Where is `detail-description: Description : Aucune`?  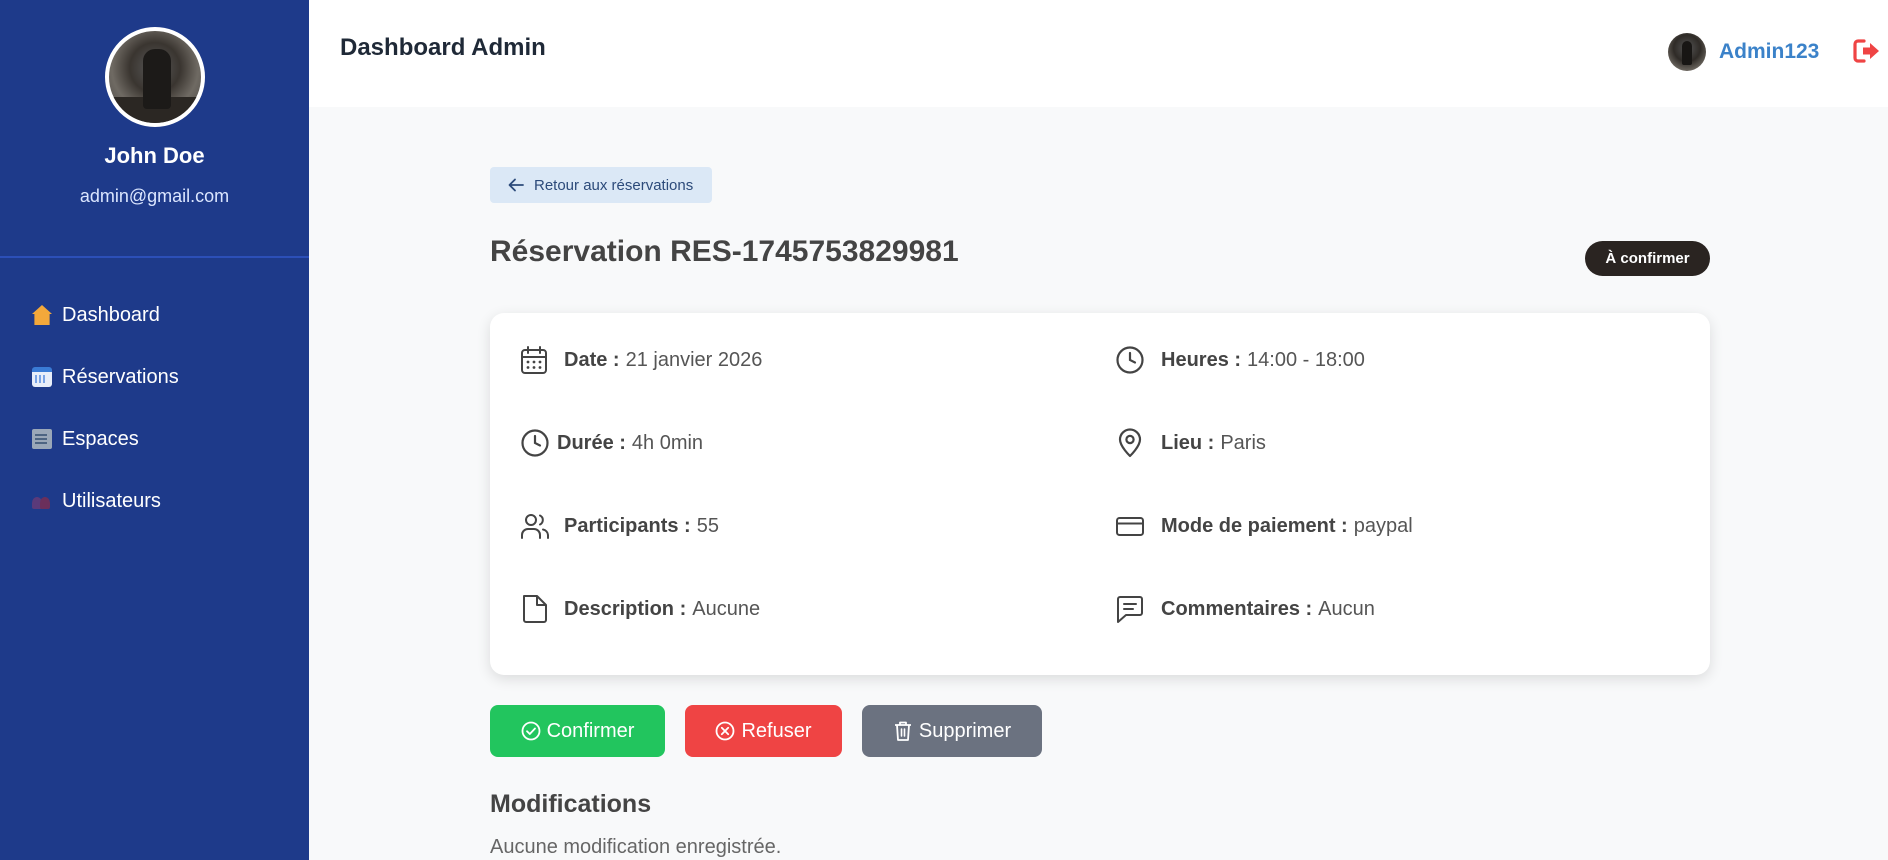 detail-description: Description : Aucune is located at coordinates (640, 609).